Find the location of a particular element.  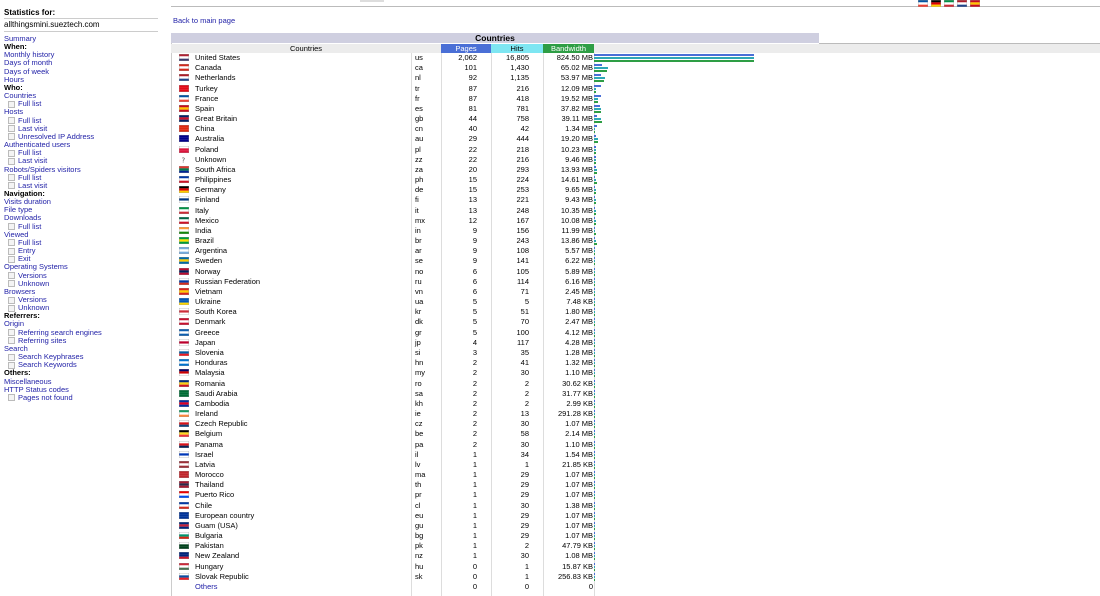

bandwidth-value: 256.83 KB is located at coordinates (575, 576).